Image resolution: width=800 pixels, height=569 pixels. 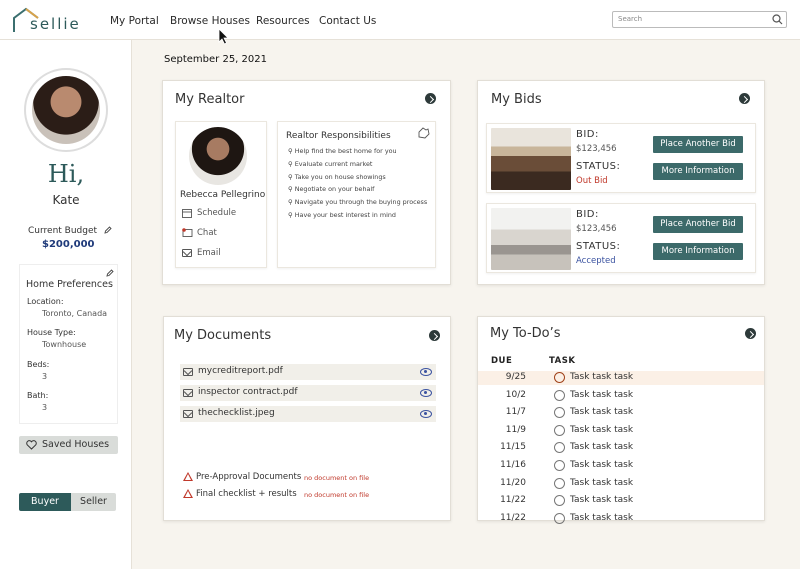 I want to click on responsibility-item: ⚲ Evaluate current market, so click(x=330, y=163).